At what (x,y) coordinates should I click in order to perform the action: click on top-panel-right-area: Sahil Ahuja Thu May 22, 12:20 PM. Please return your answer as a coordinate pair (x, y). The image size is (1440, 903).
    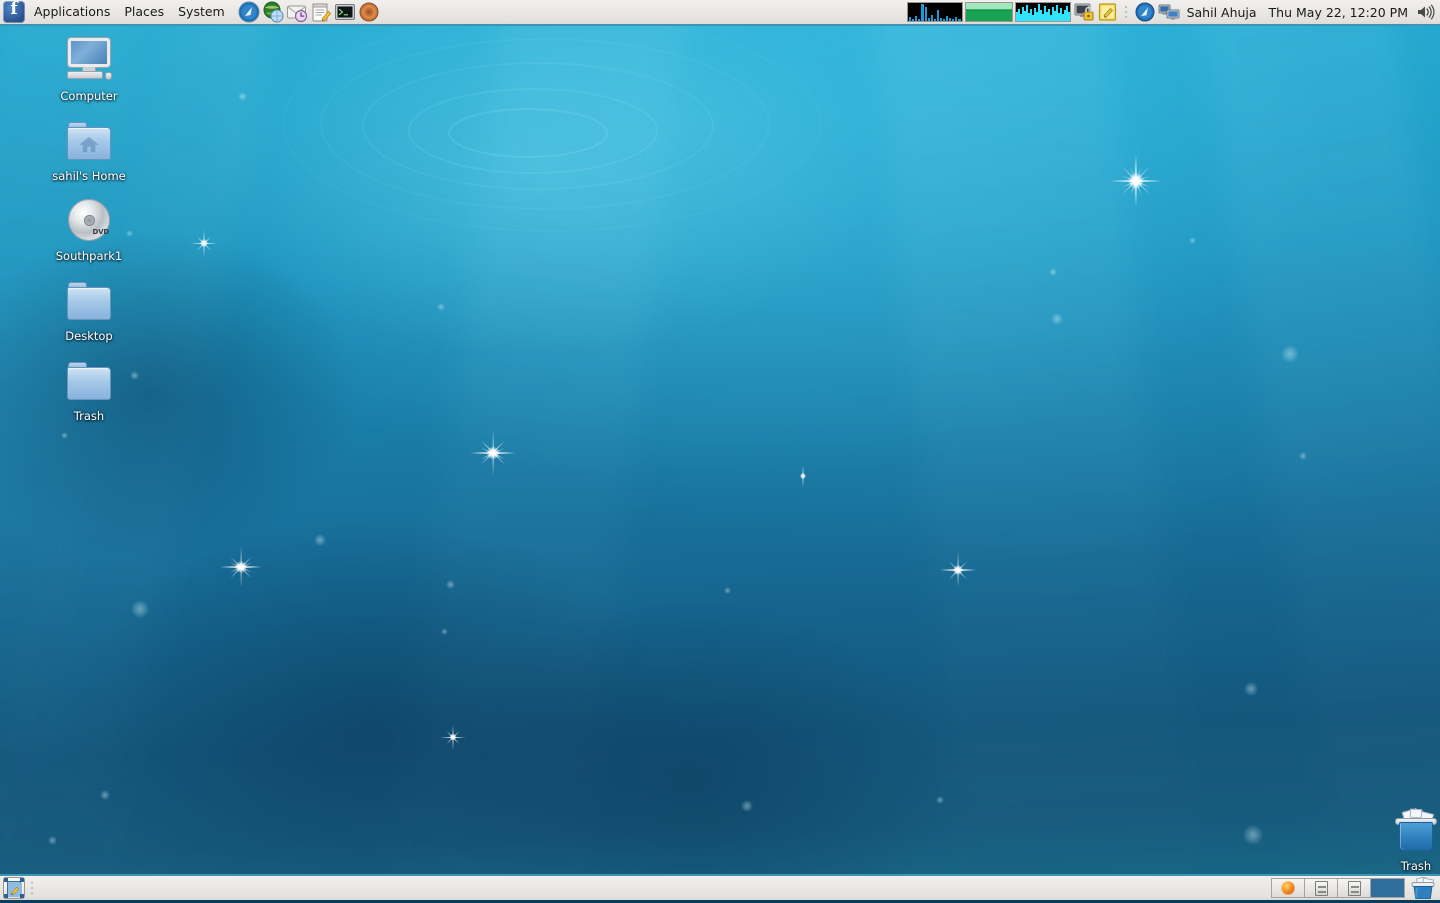
    Looking at the image, I should click on (1173, 12).